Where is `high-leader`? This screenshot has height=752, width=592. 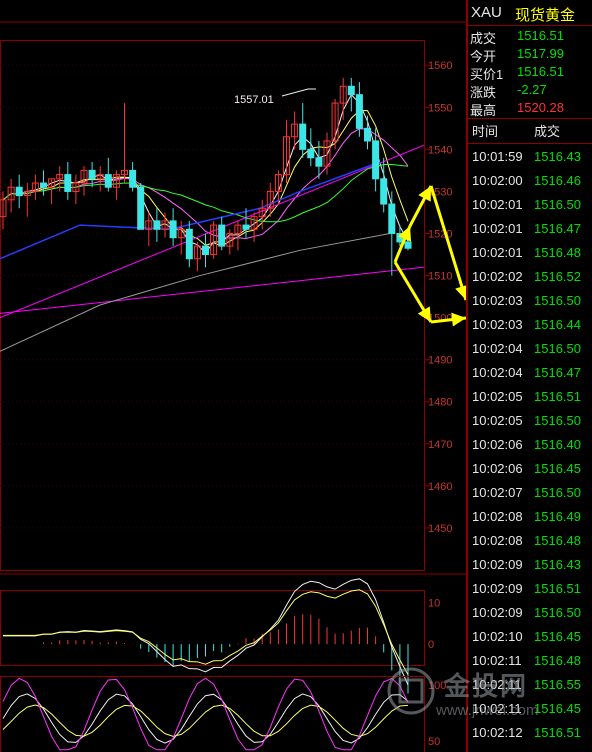 high-leader is located at coordinates (298, 92).